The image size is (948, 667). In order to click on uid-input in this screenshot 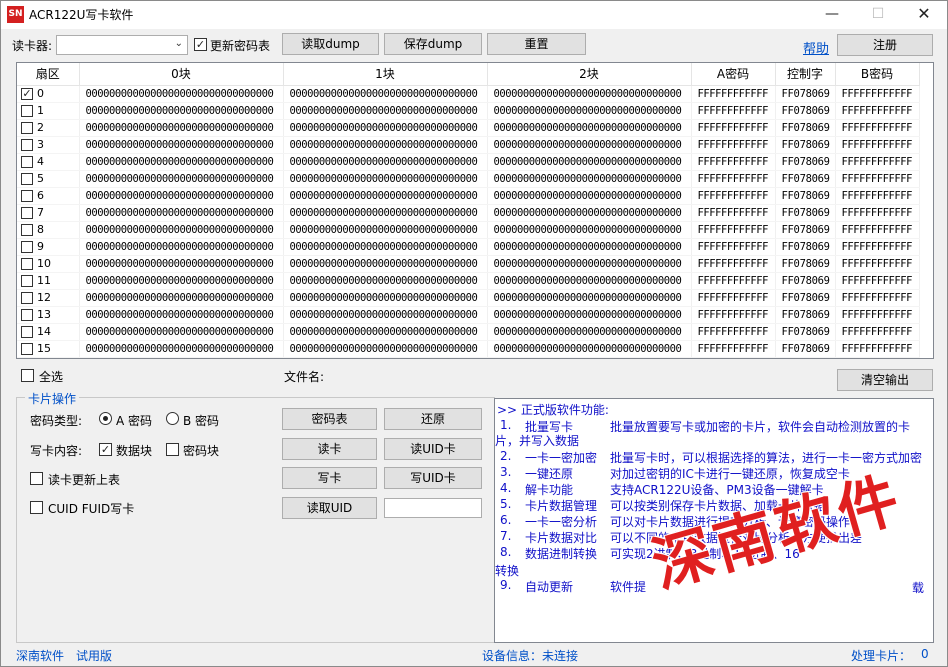, I will do `click(433, 508)`.